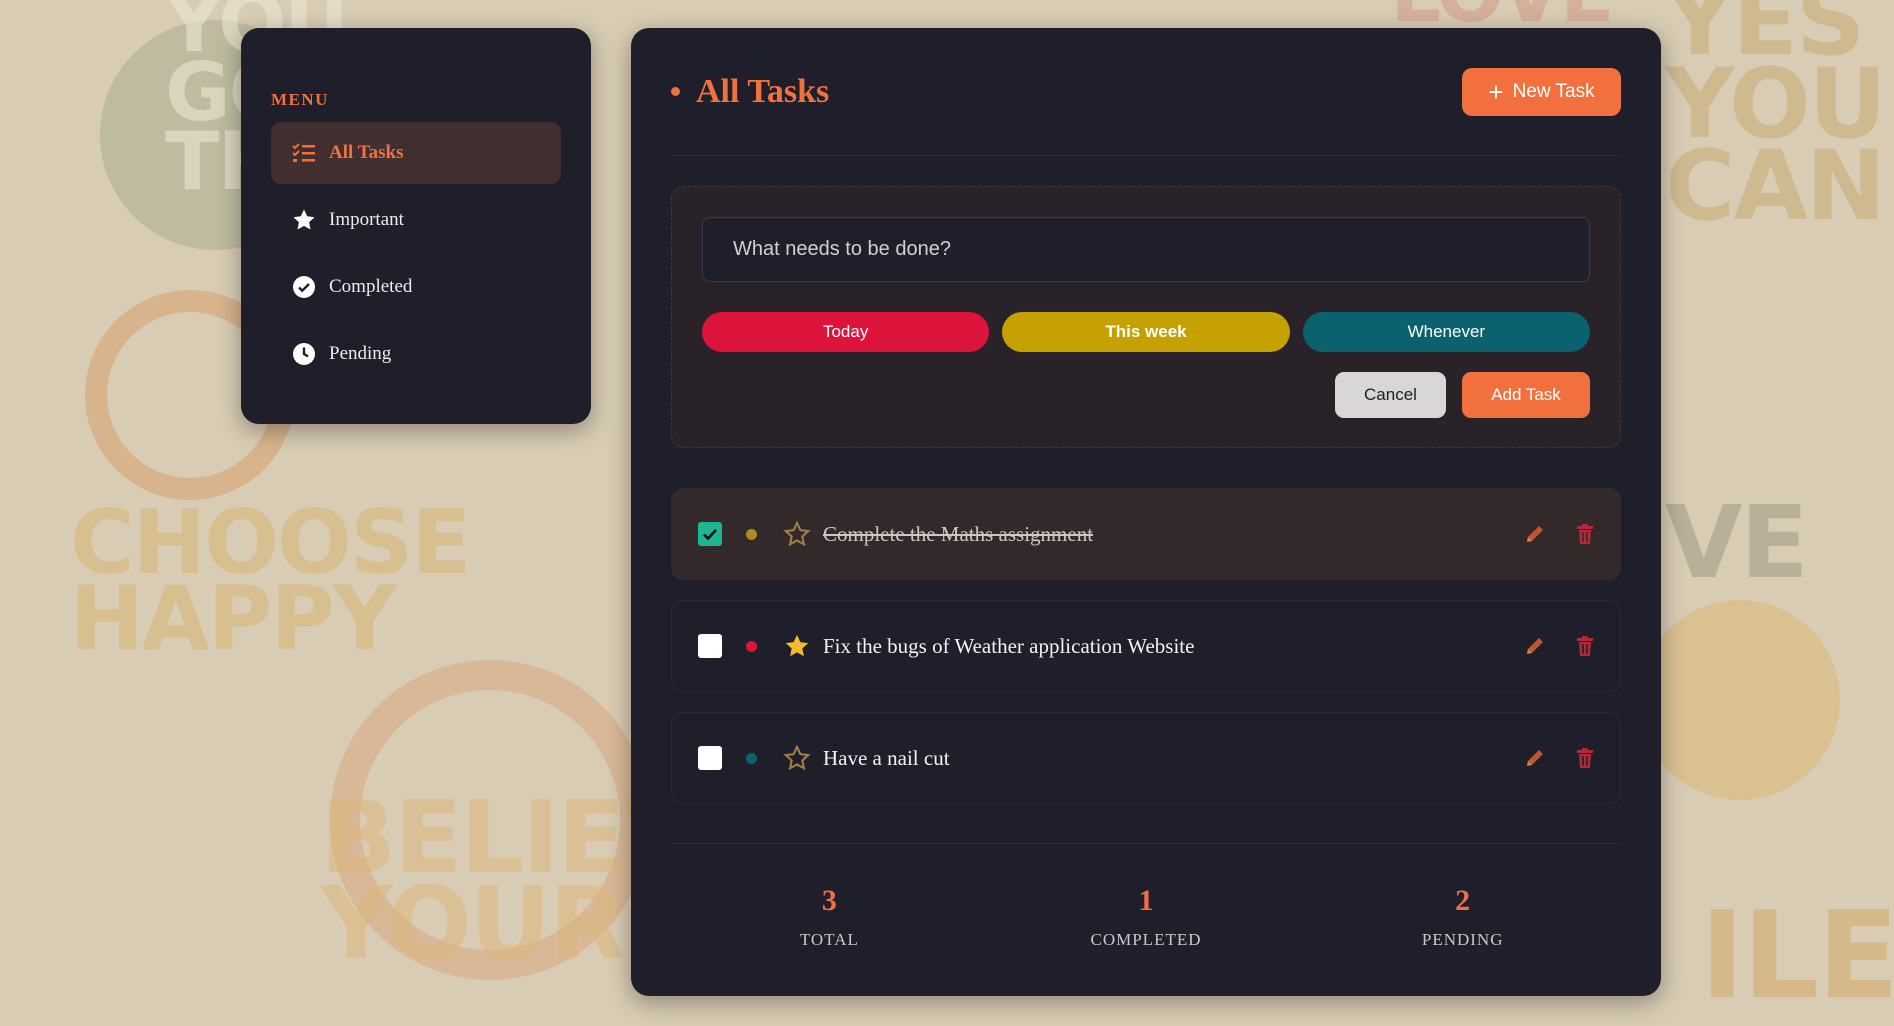 The height and width of the screenshot is (1026, 1894). What do you see at coordinates (416, 153) in the screenshot?
I see `sidebar-item-all-tasks: All Tasks` at bounding box center [416, 153].